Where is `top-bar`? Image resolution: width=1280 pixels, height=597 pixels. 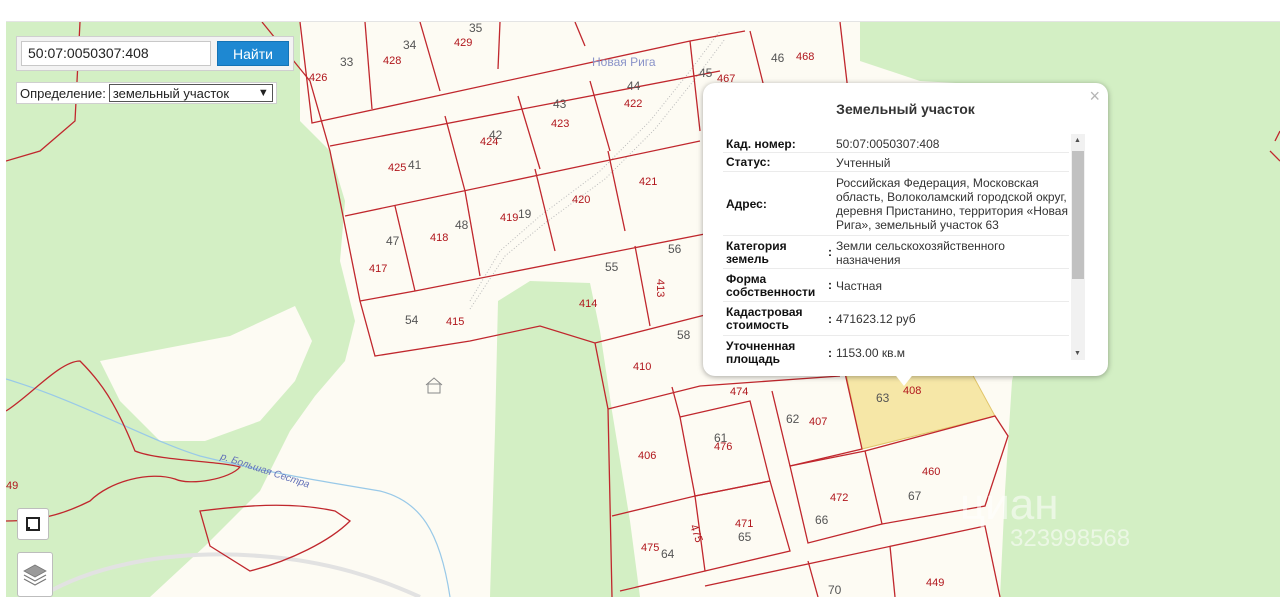 top-bar is located at coordinates (640, 10).